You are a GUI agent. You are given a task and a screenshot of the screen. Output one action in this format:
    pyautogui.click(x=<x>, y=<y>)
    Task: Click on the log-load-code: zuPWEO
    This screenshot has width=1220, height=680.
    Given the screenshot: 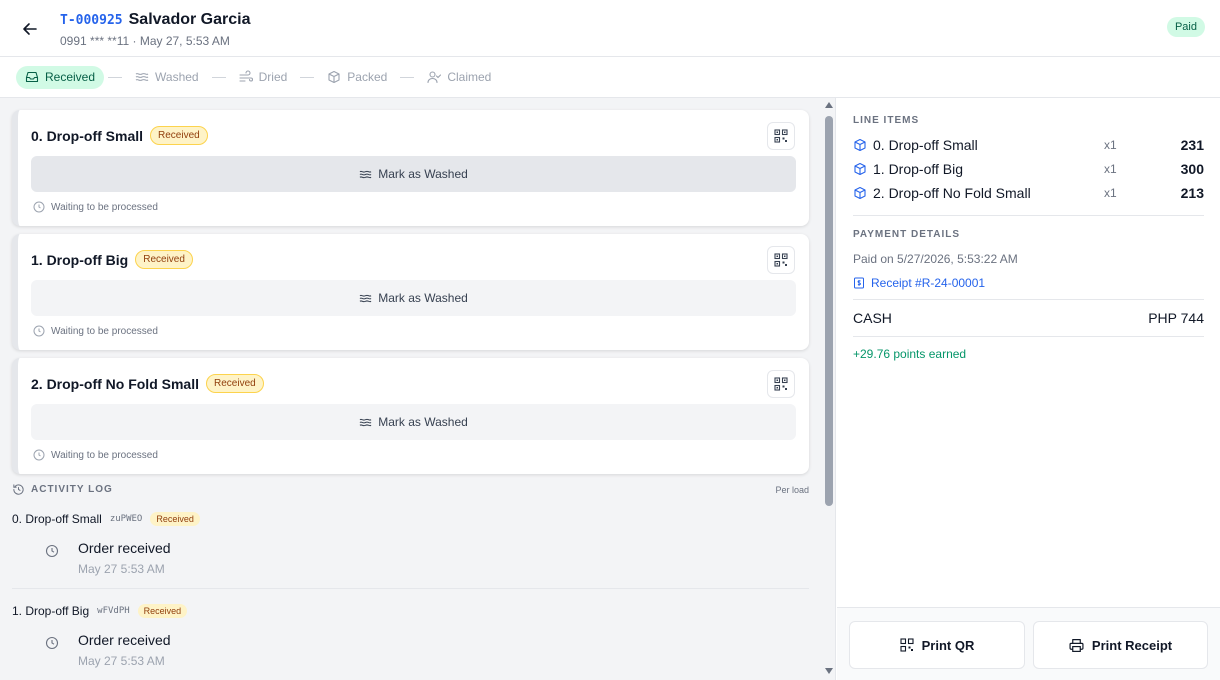 What is the action you would take?
    pyautogui.click(x=126, y=519)
    